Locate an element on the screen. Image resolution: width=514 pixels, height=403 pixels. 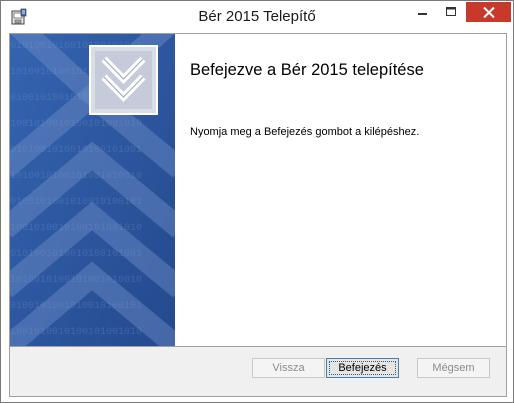
back-button: Vissza is located at coordinates (288, 368).